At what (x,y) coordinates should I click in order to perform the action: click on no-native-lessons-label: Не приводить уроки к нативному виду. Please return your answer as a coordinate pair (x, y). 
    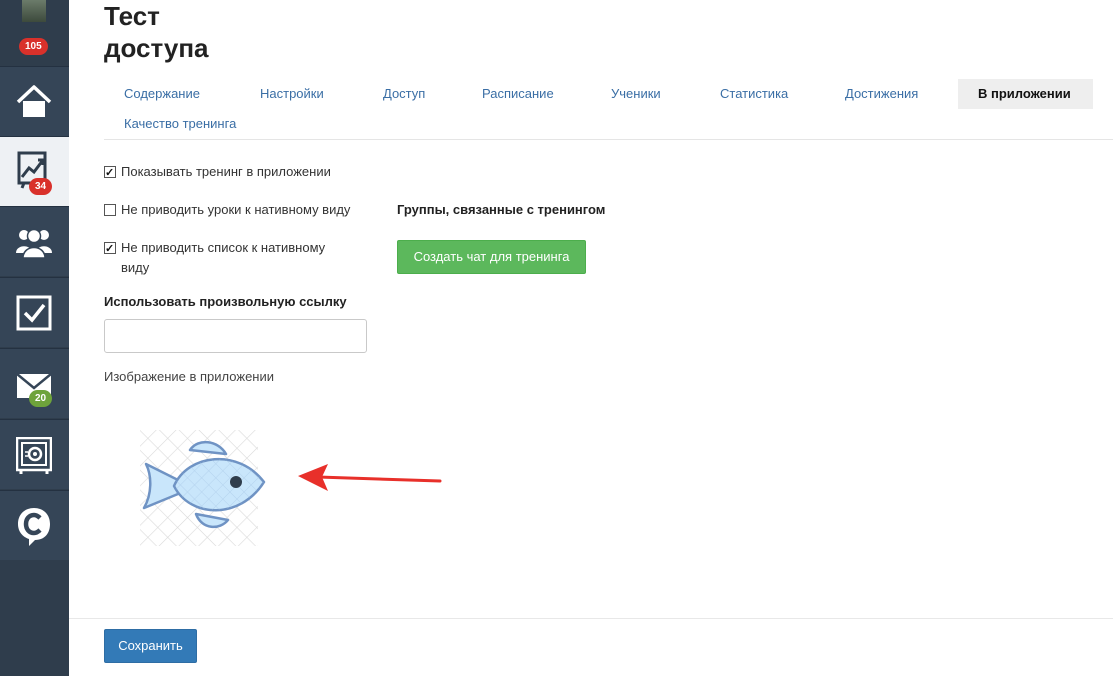
    Looking at the image, I should click on (236, 209).